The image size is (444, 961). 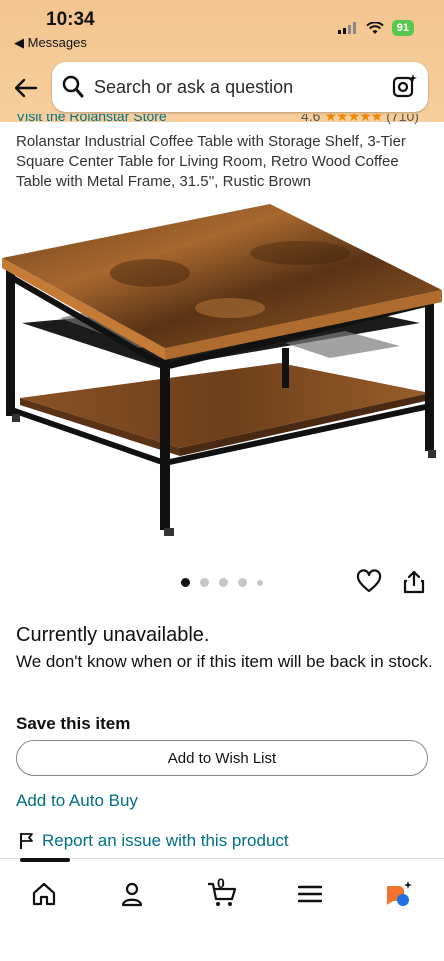 I want to click on report-issue-link: Report an issue with this product, so click(x=153, y=841).